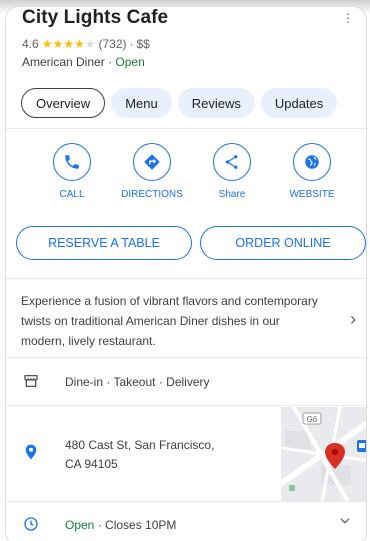 The height and width of the screenshot is (541, 370). I want to click on share-icon, so click(232, 162).